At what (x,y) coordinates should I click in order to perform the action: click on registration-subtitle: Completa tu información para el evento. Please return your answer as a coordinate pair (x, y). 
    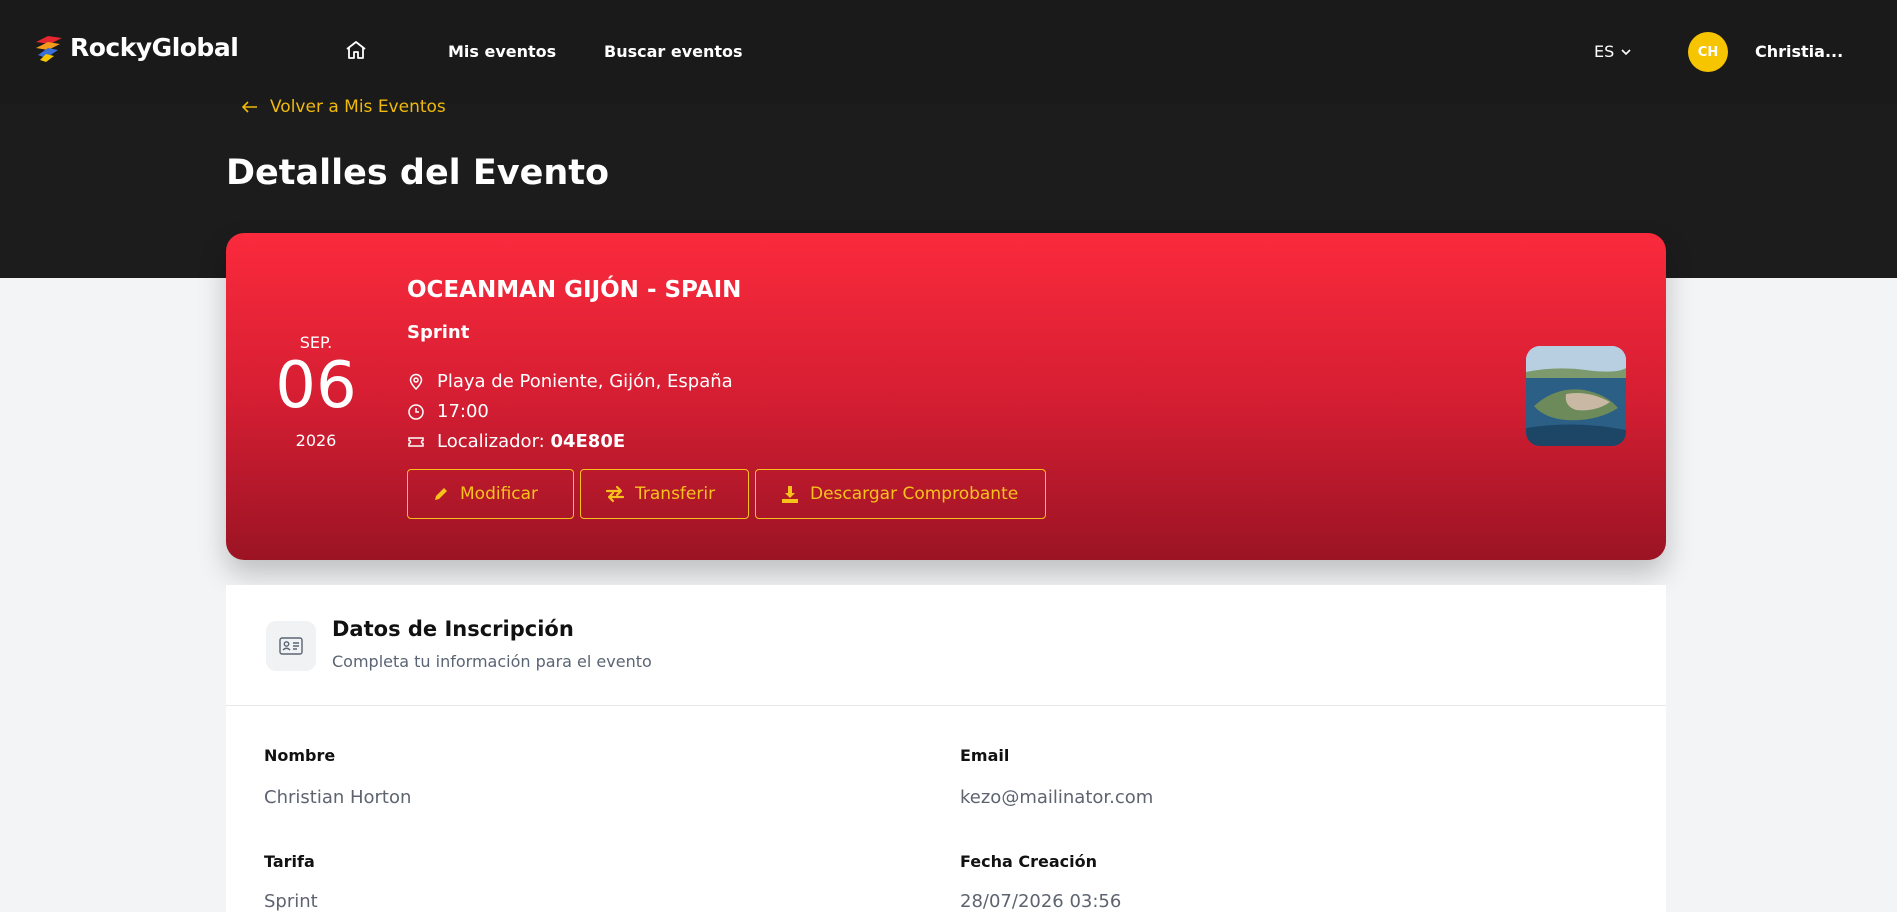
    Looking at the image, I should click on (492, 661).